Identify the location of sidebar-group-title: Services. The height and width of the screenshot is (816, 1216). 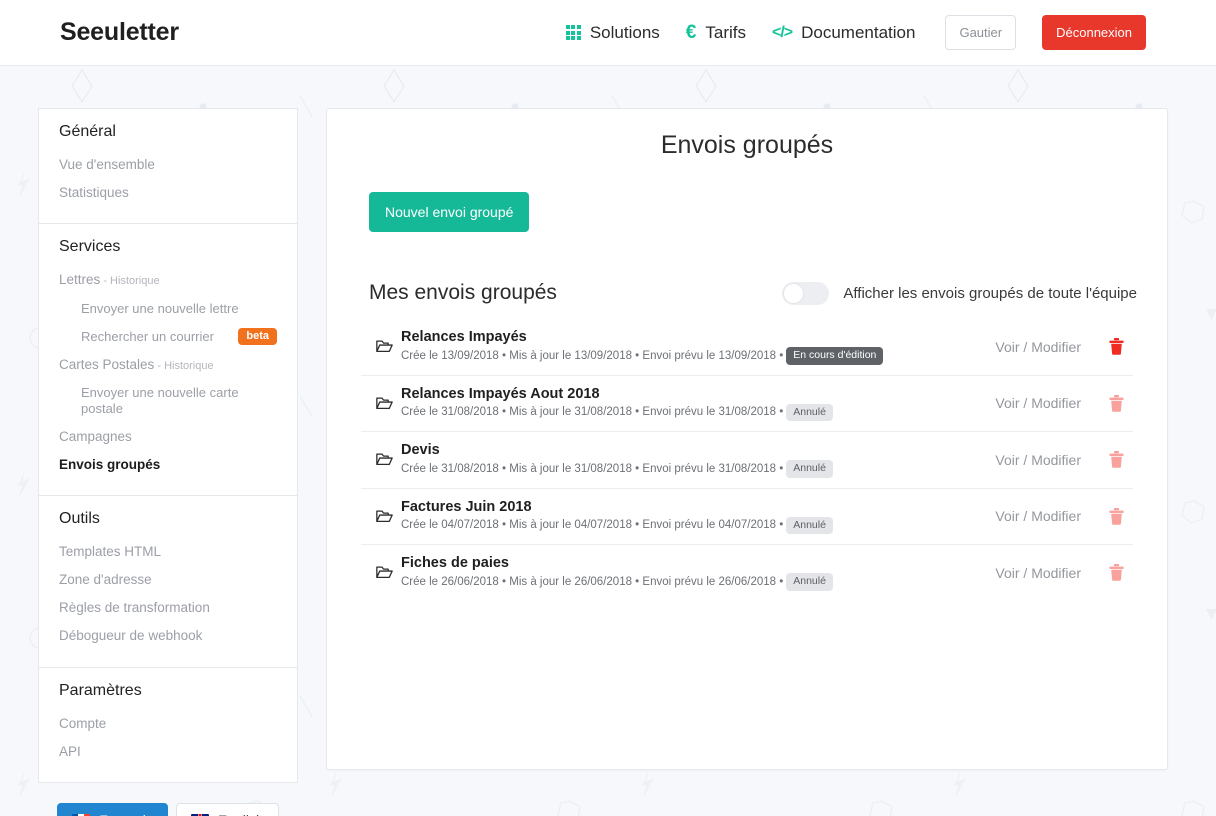
(90, 247).